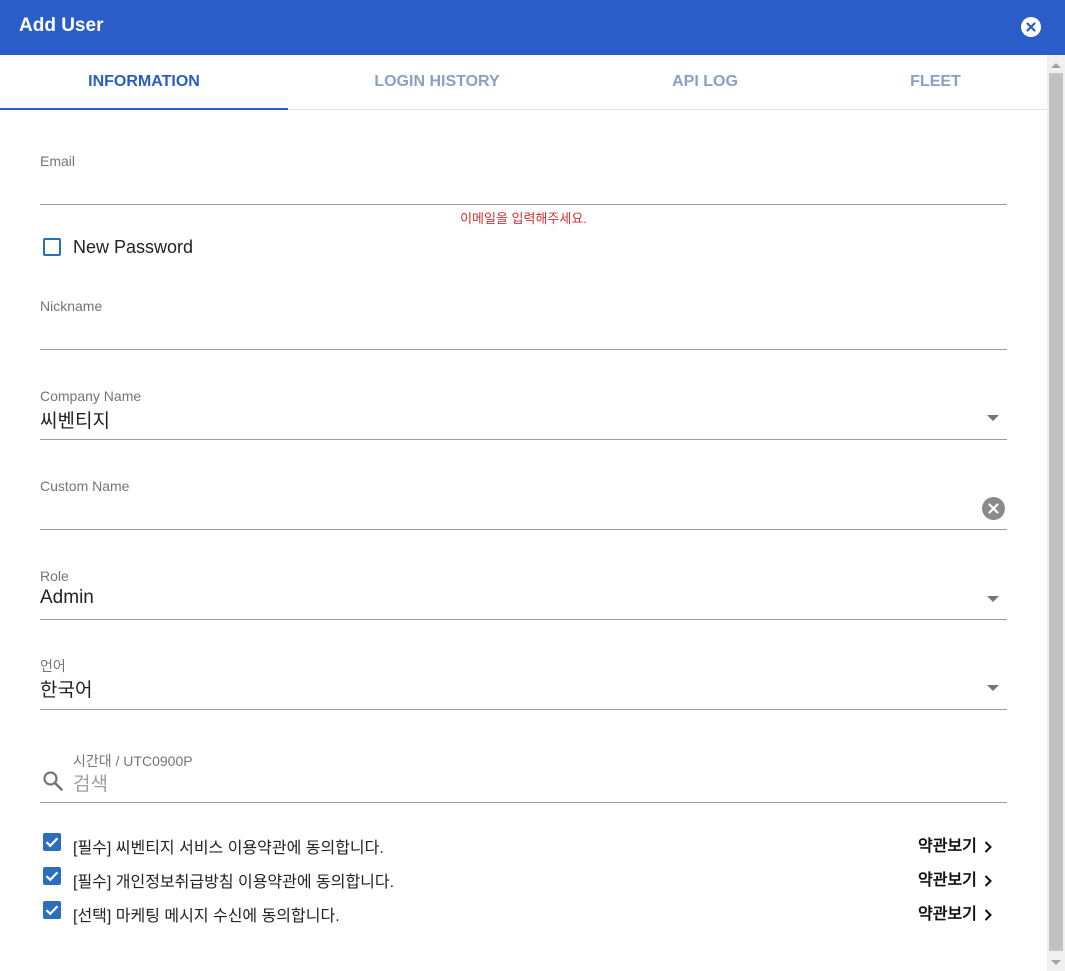 Image resolution: width=1065 pixels, height=971 pixels. Describe the element at coordinates (71, 306) in the screenshot. I see `nickname-label: Nickname` at that location.